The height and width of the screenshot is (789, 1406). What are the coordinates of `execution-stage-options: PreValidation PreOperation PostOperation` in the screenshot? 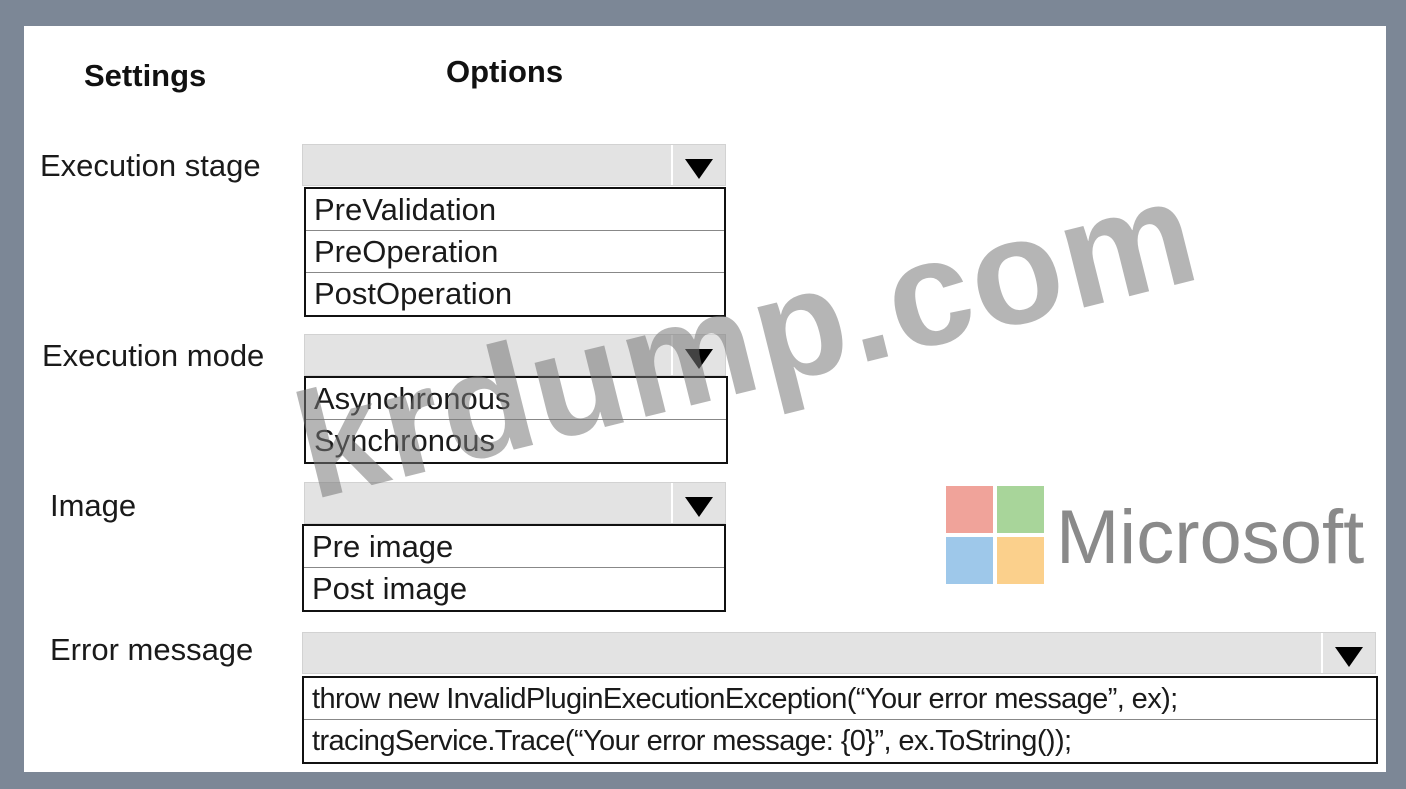 It's located at (515, 252).